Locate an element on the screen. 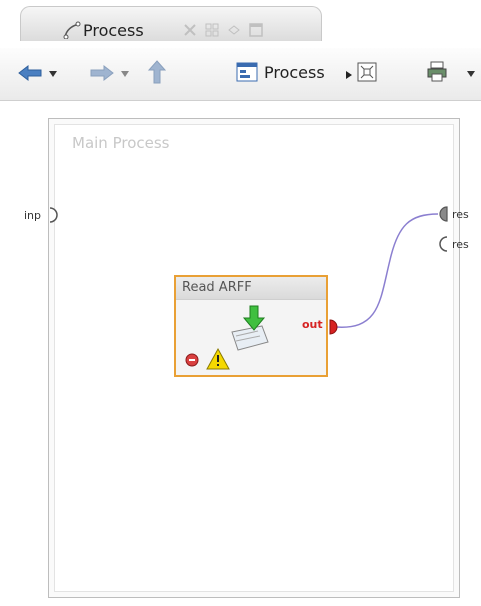 The width and height of the screenshot is (481, 606). result-port-empty is located at coordinates (443, 244).